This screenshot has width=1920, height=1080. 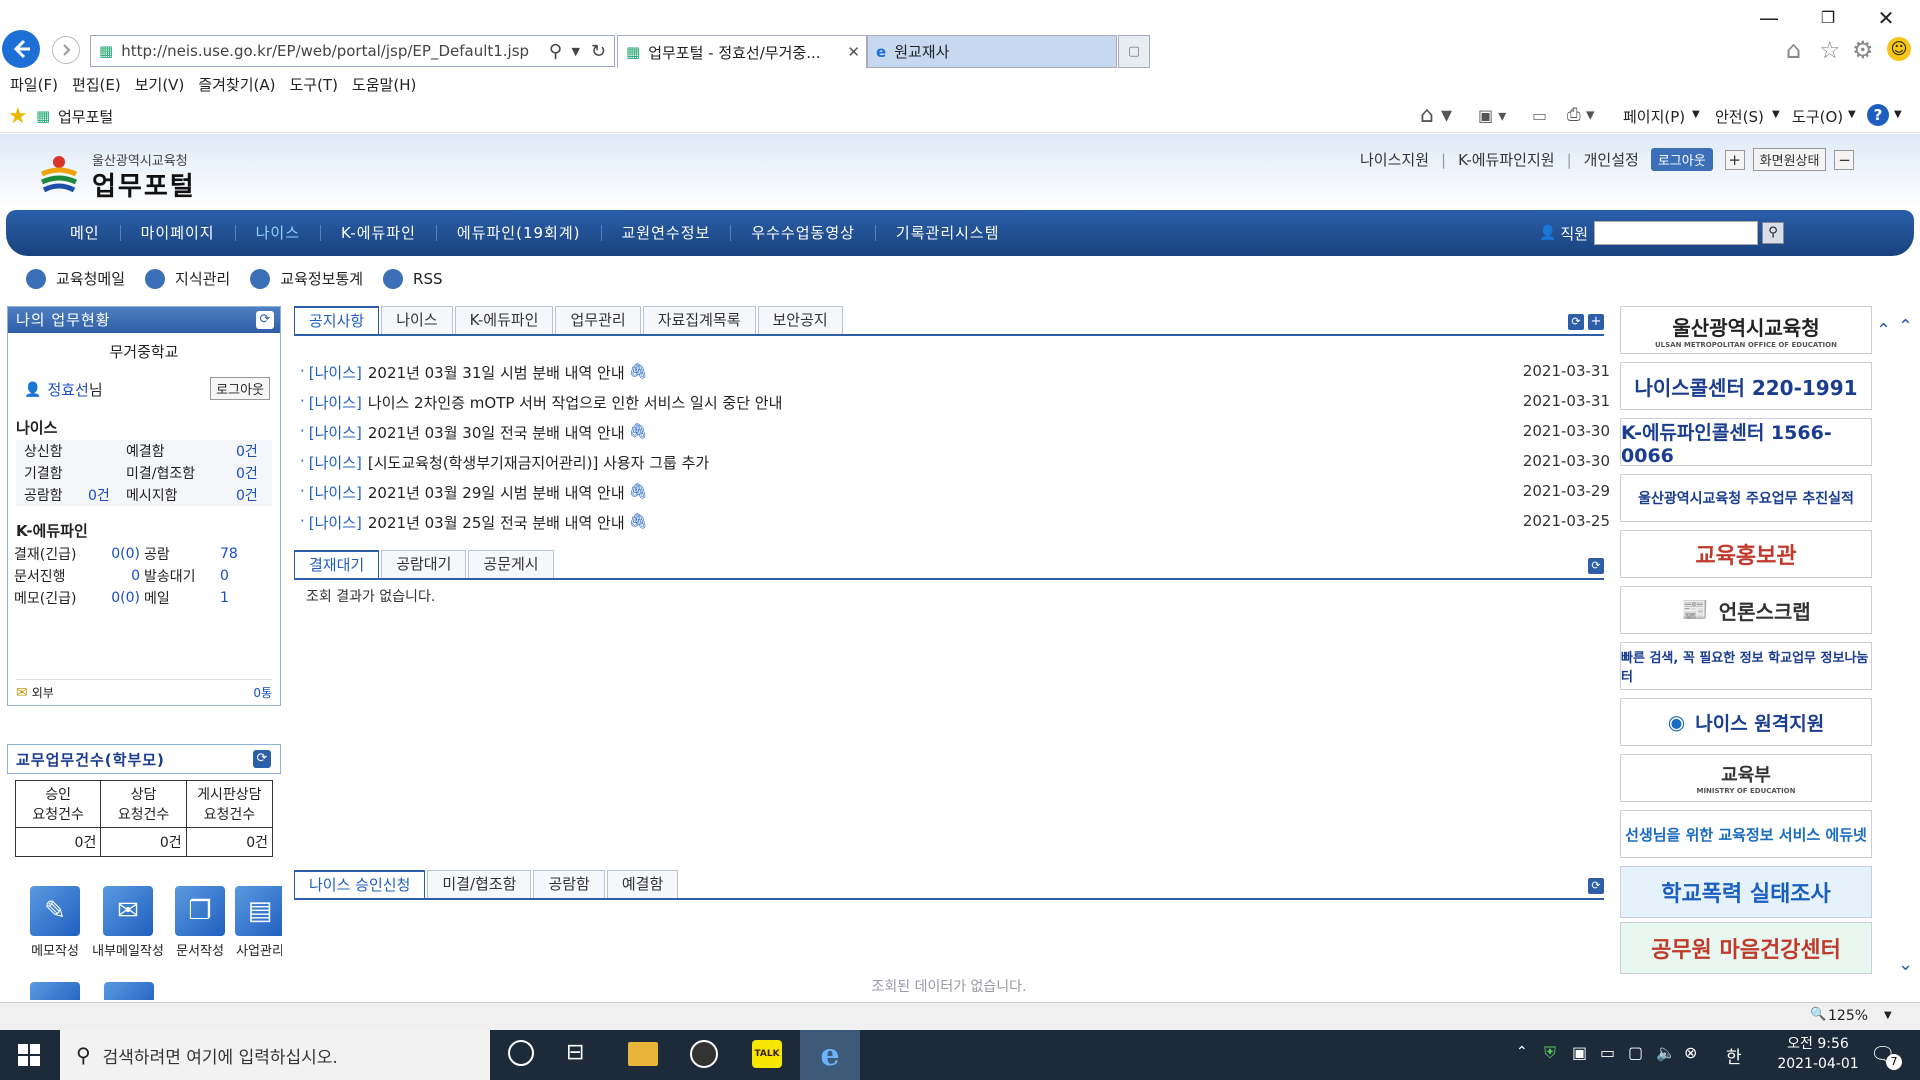 What do you see at coordinates (1690, 1052) in the screenshot?
I see `vpn-off-icon: ⊗` at bounding box center [1690, 1052].